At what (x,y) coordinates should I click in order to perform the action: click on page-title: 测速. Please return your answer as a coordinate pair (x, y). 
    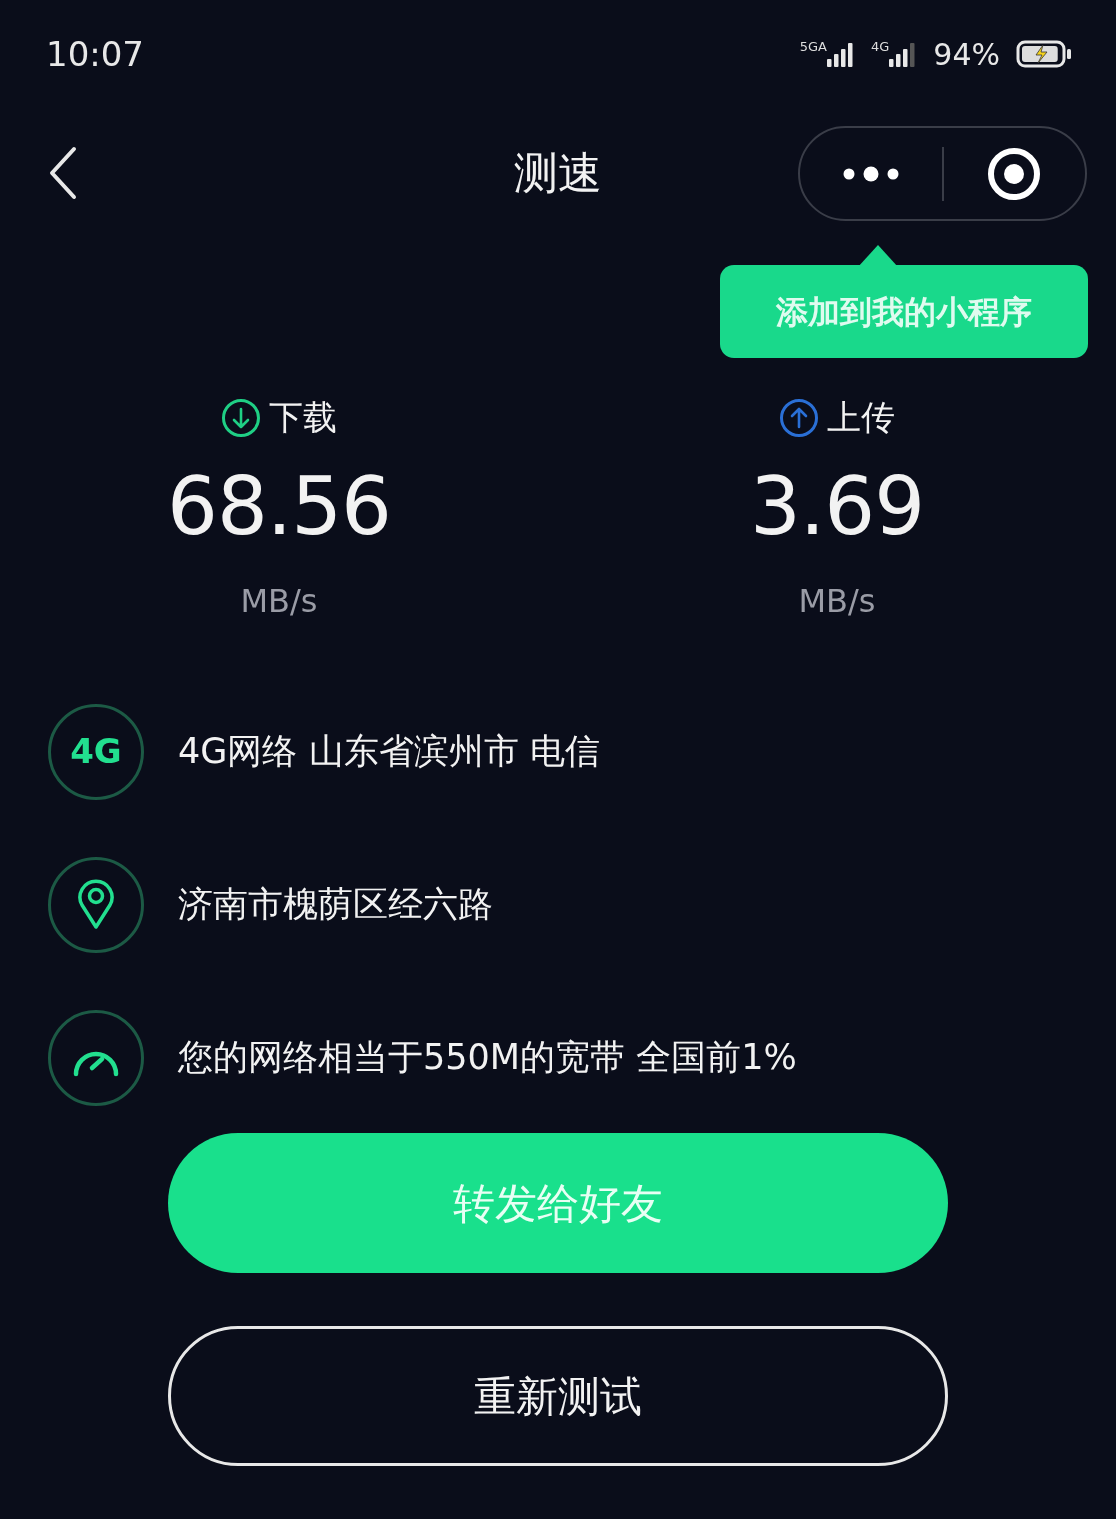
    Looking at the image, I should click on (558, 173).